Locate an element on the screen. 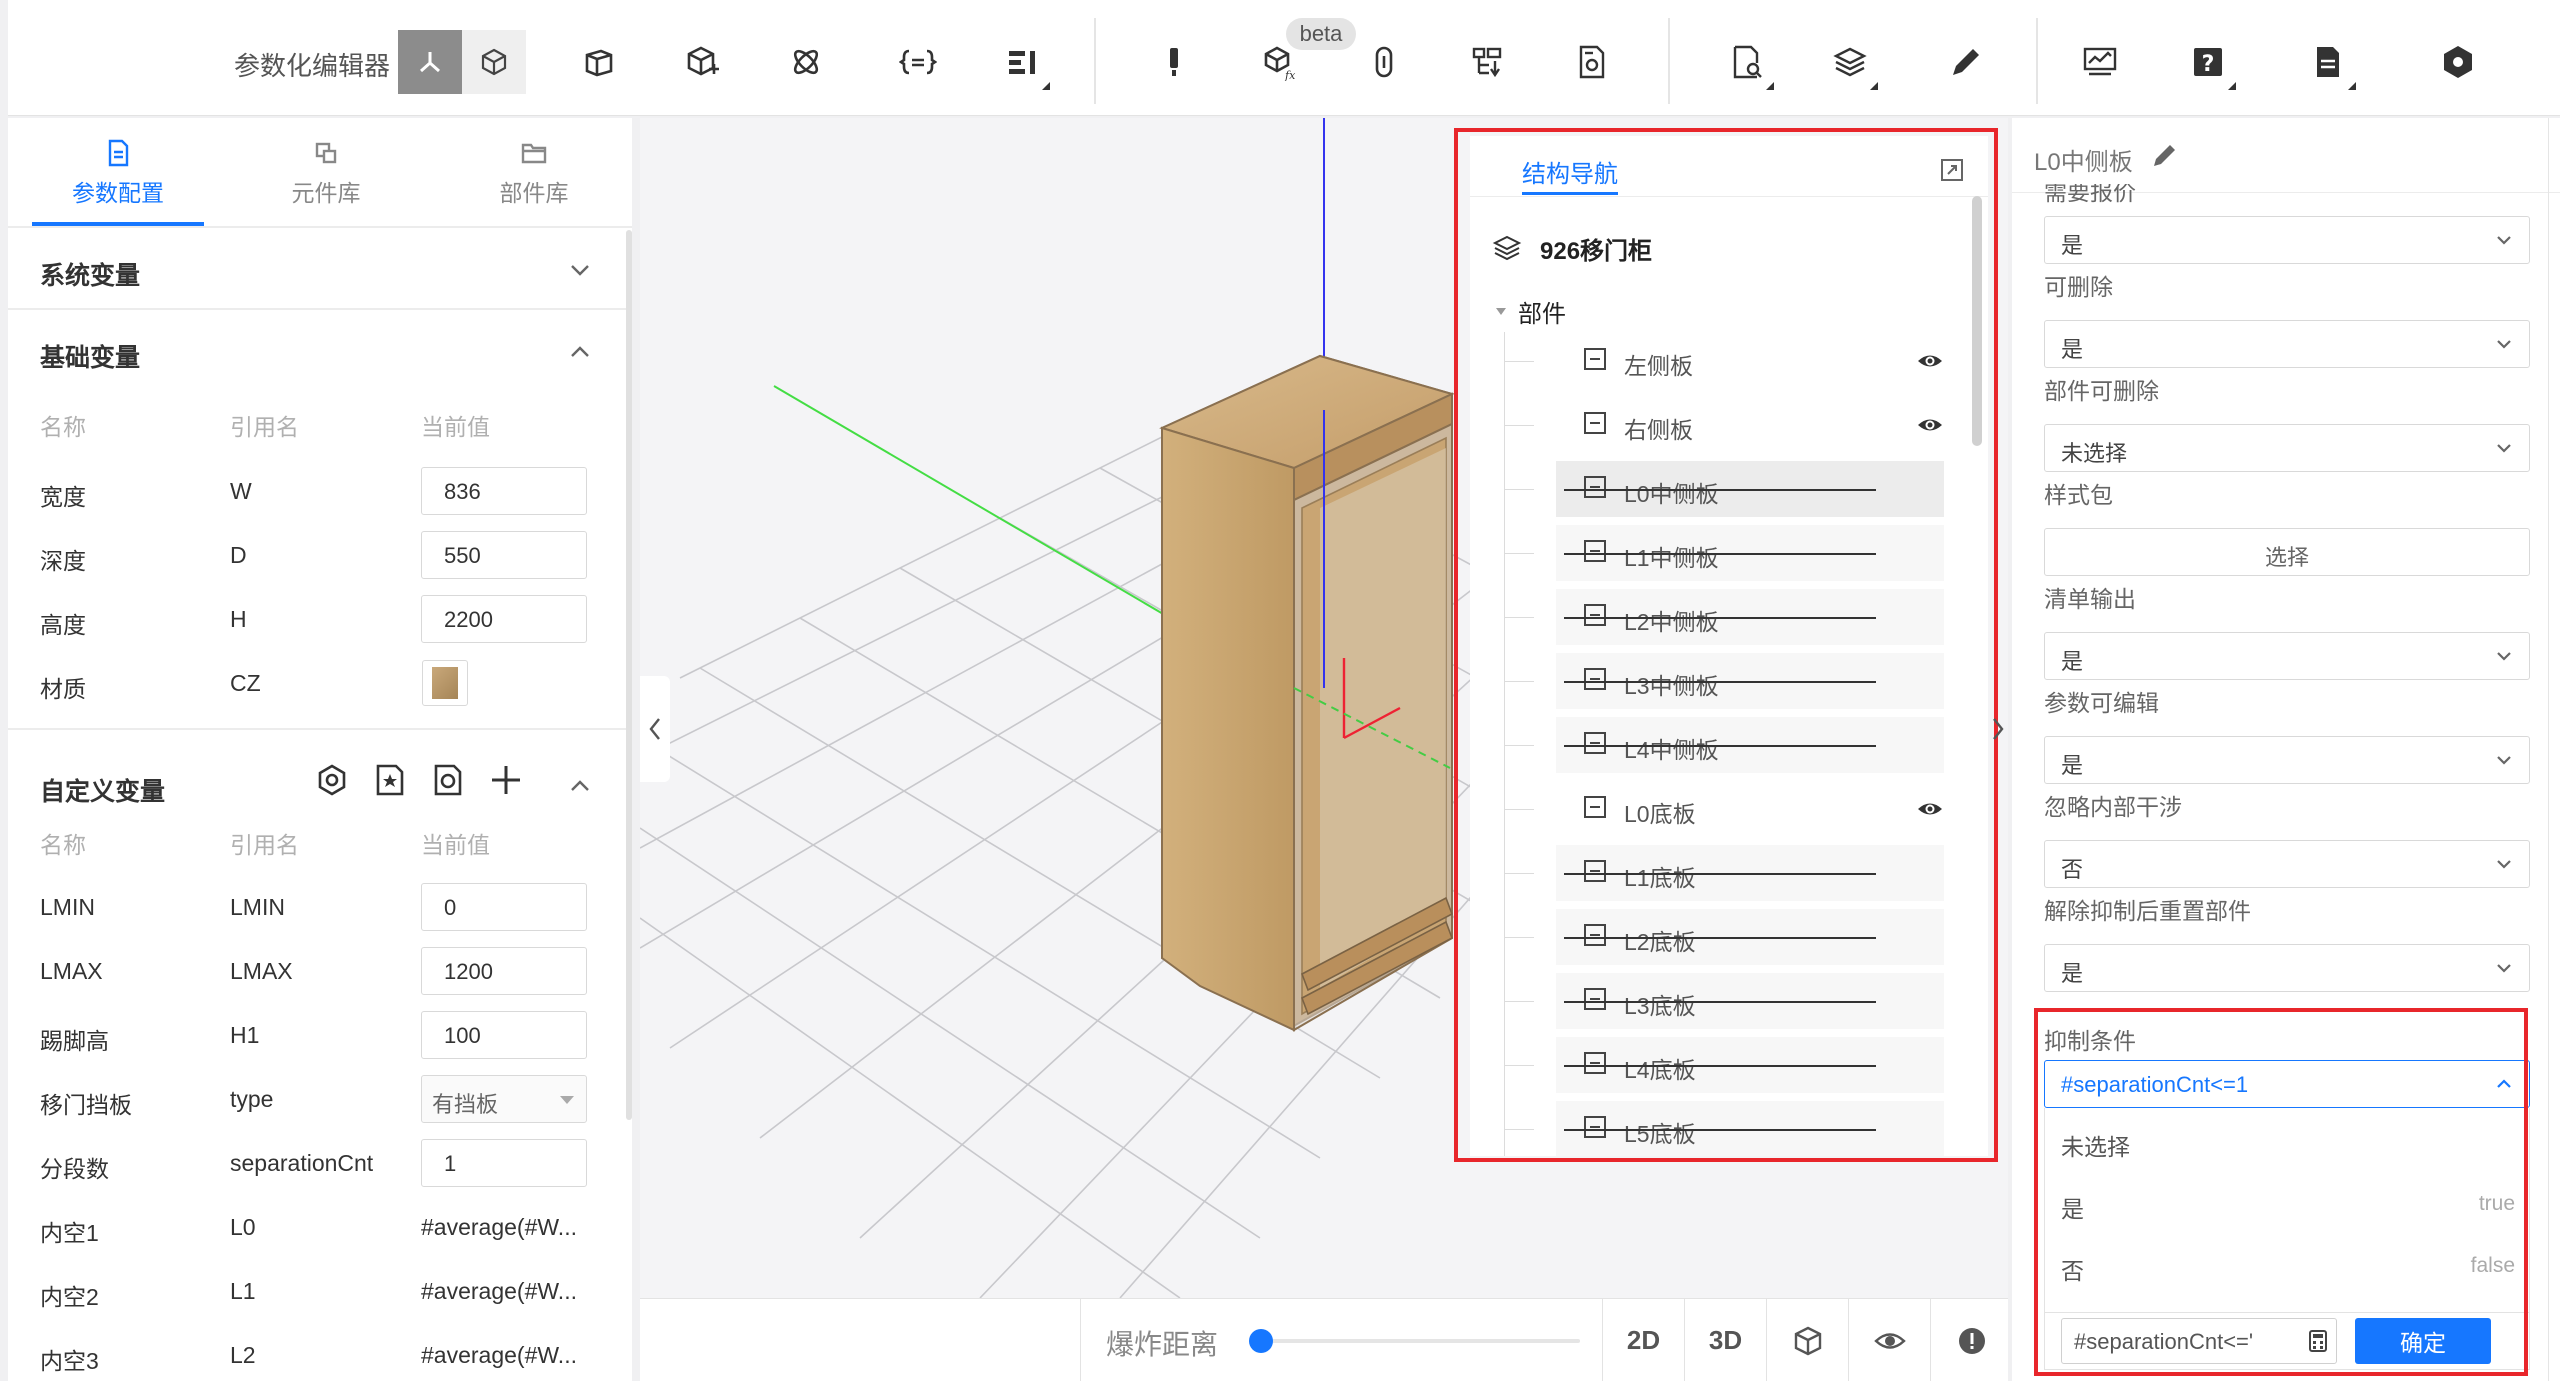 The image size is (2560, 1381). chevron-down-icon is located at coordinates (2504, 344).